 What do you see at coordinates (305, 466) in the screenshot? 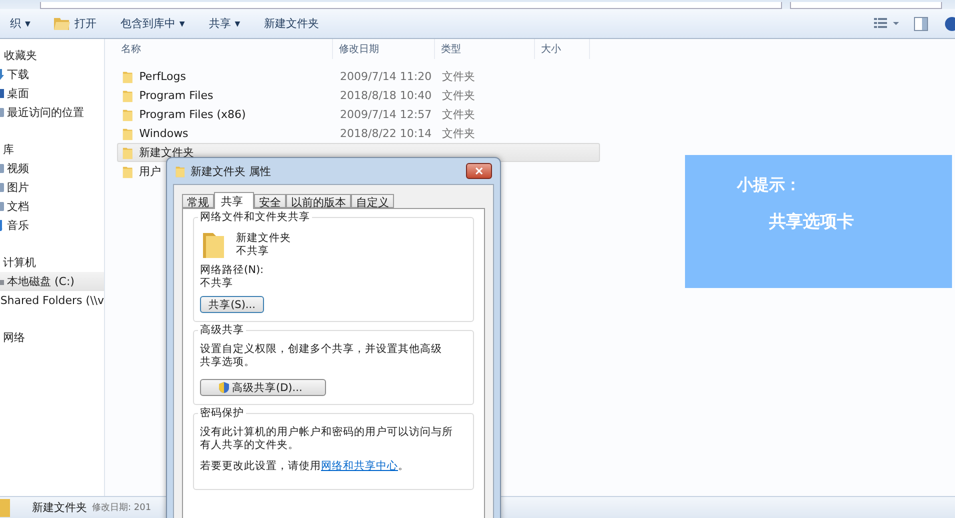
I see `settings-hint: 若要更改此设置，请使用 网络和共享中心。` at bounding box center [305, 466].